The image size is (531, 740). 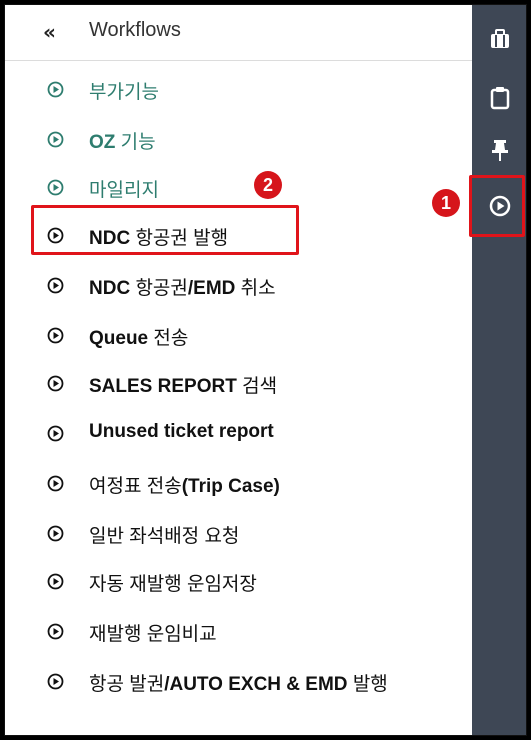 I want to click on label-part: OZ, so click(x=102, y=142).